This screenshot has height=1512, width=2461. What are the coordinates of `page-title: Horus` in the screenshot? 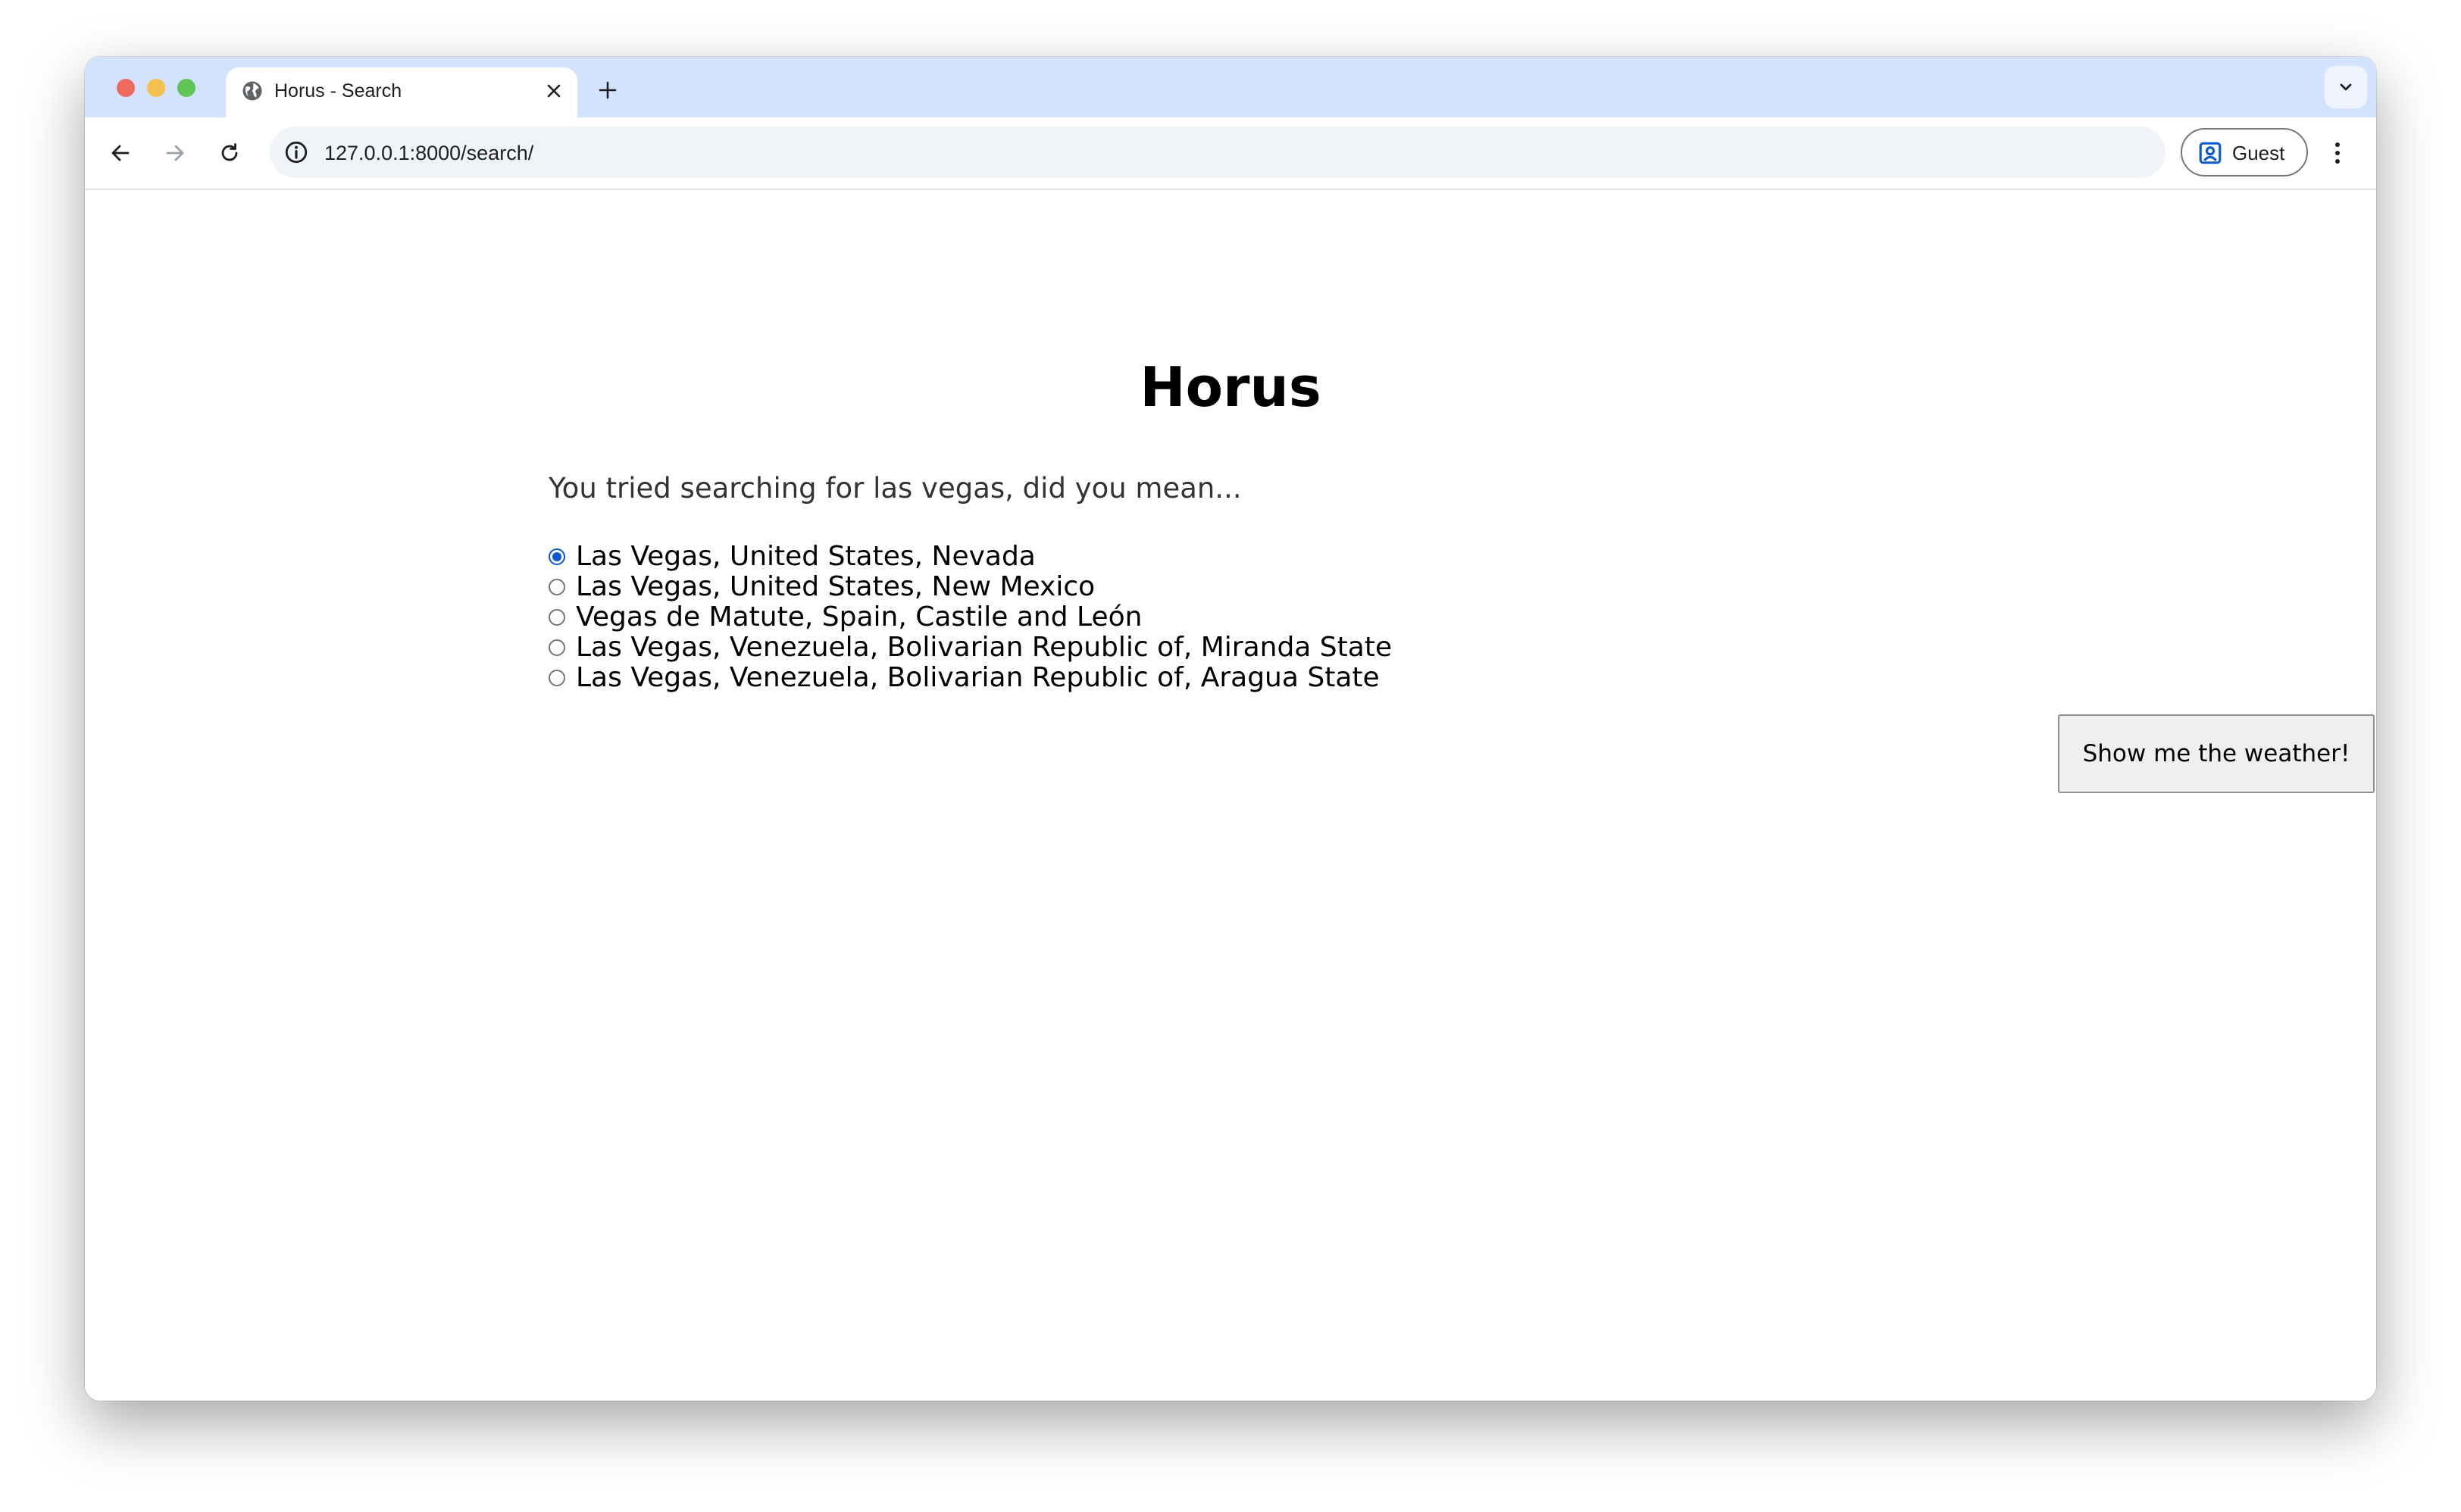 It's located at (1231, 387).